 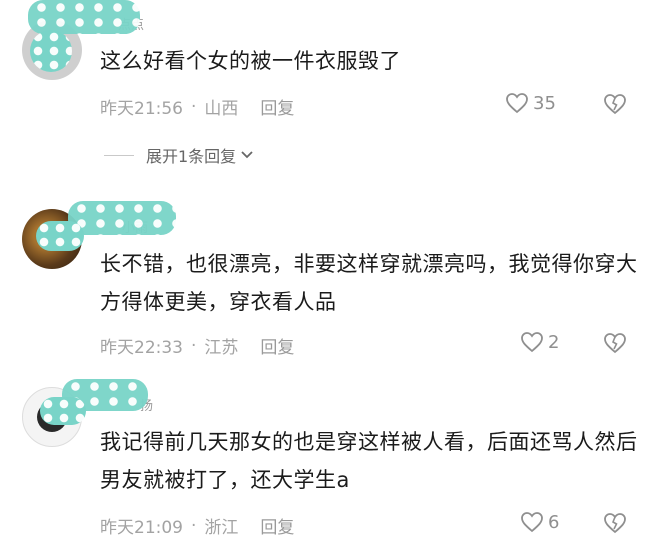 What do you see at coordinates (119, 155) in the screenshot?
I see `divider` at bounding box center [119, 155].